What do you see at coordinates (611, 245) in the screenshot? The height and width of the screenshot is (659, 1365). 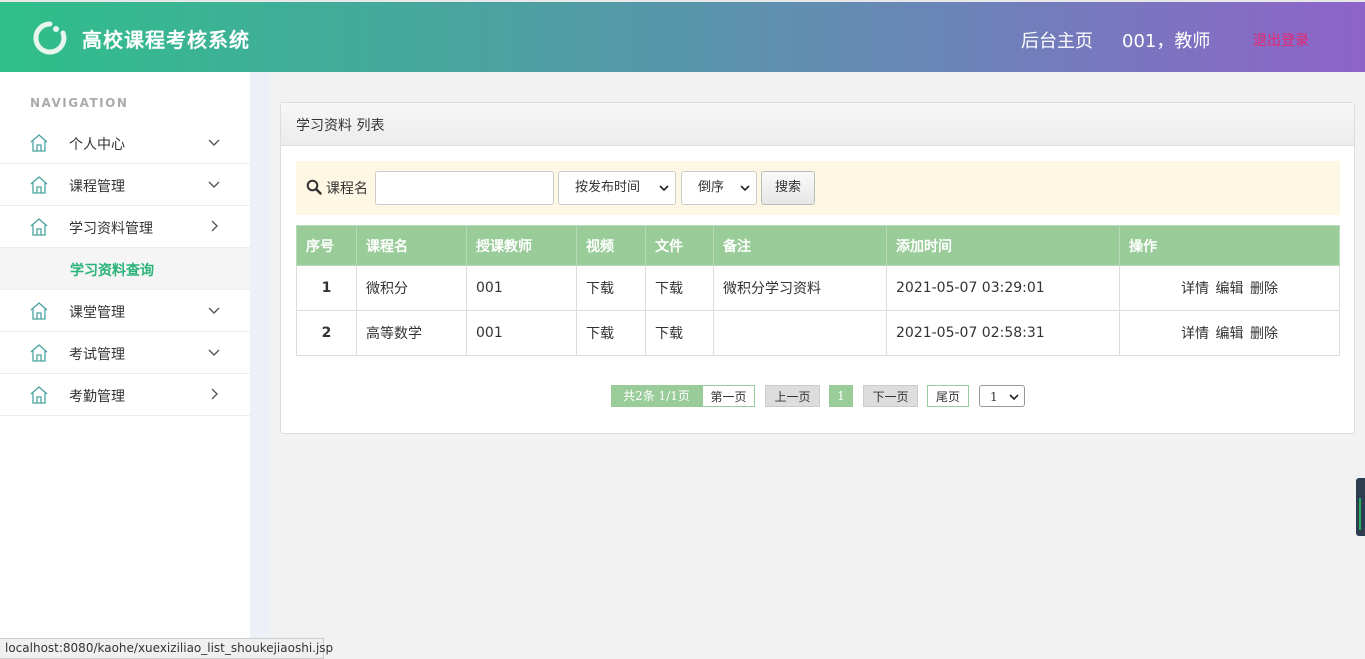 I see `column-header: 视频` at bounding box center [611, 245].